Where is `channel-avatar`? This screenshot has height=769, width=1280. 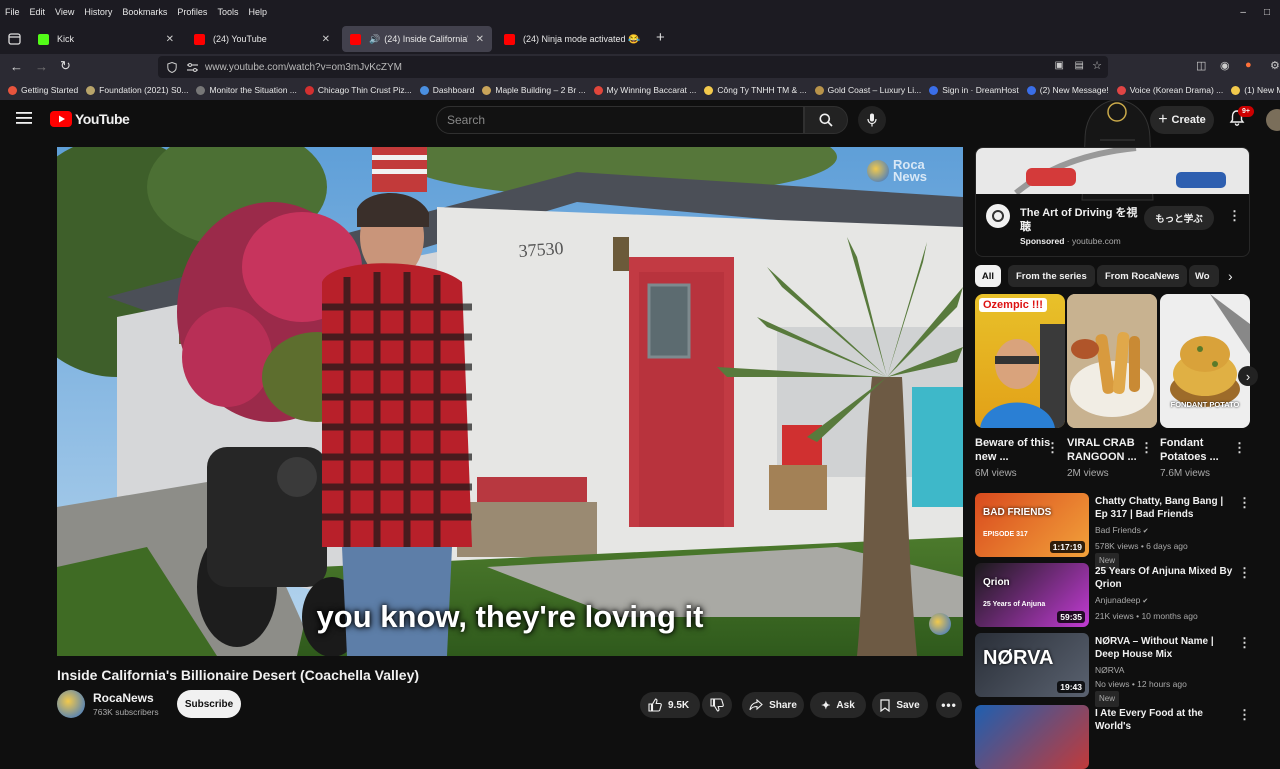 channel-avatar is located at coordinates (71, 704).